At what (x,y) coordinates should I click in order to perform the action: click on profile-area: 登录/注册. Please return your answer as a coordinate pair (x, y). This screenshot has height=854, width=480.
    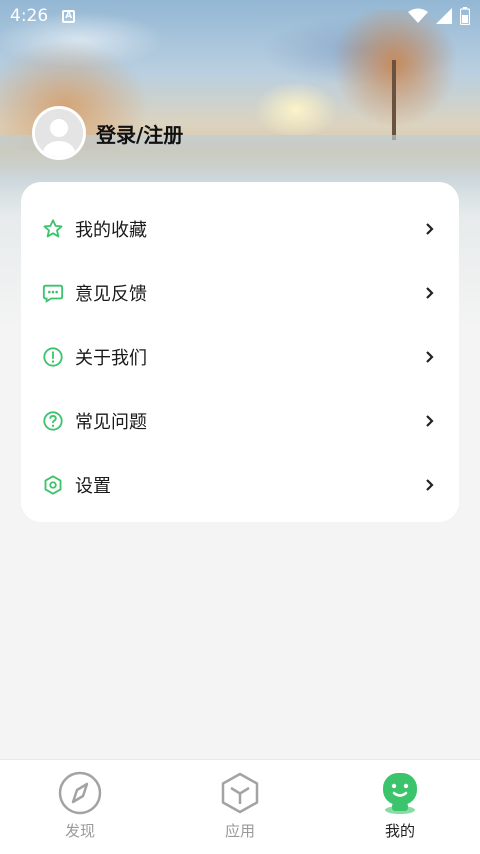
    Looking at the image, I should click on (107, 133).